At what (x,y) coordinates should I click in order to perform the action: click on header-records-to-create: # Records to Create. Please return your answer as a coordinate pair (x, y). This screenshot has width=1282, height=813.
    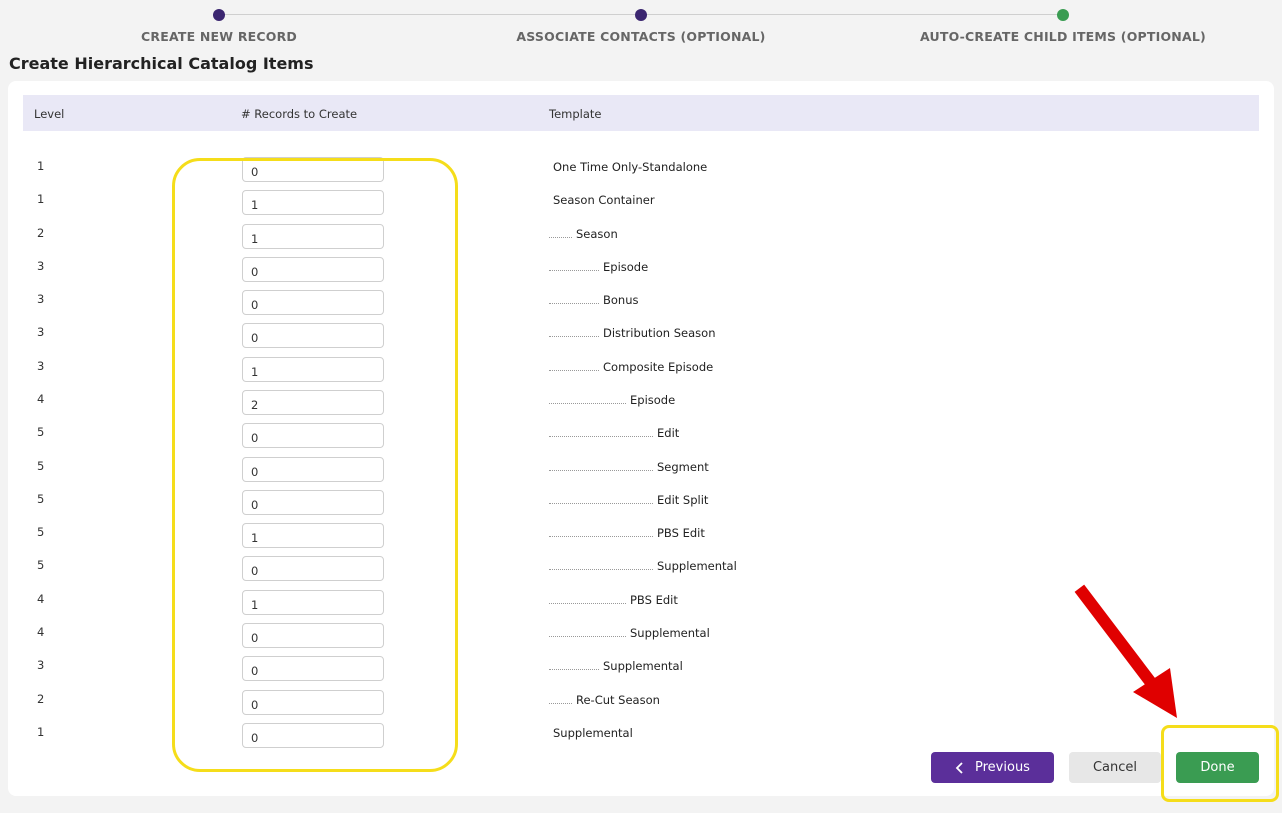
    Looking at the image, I should click on (299, 114).